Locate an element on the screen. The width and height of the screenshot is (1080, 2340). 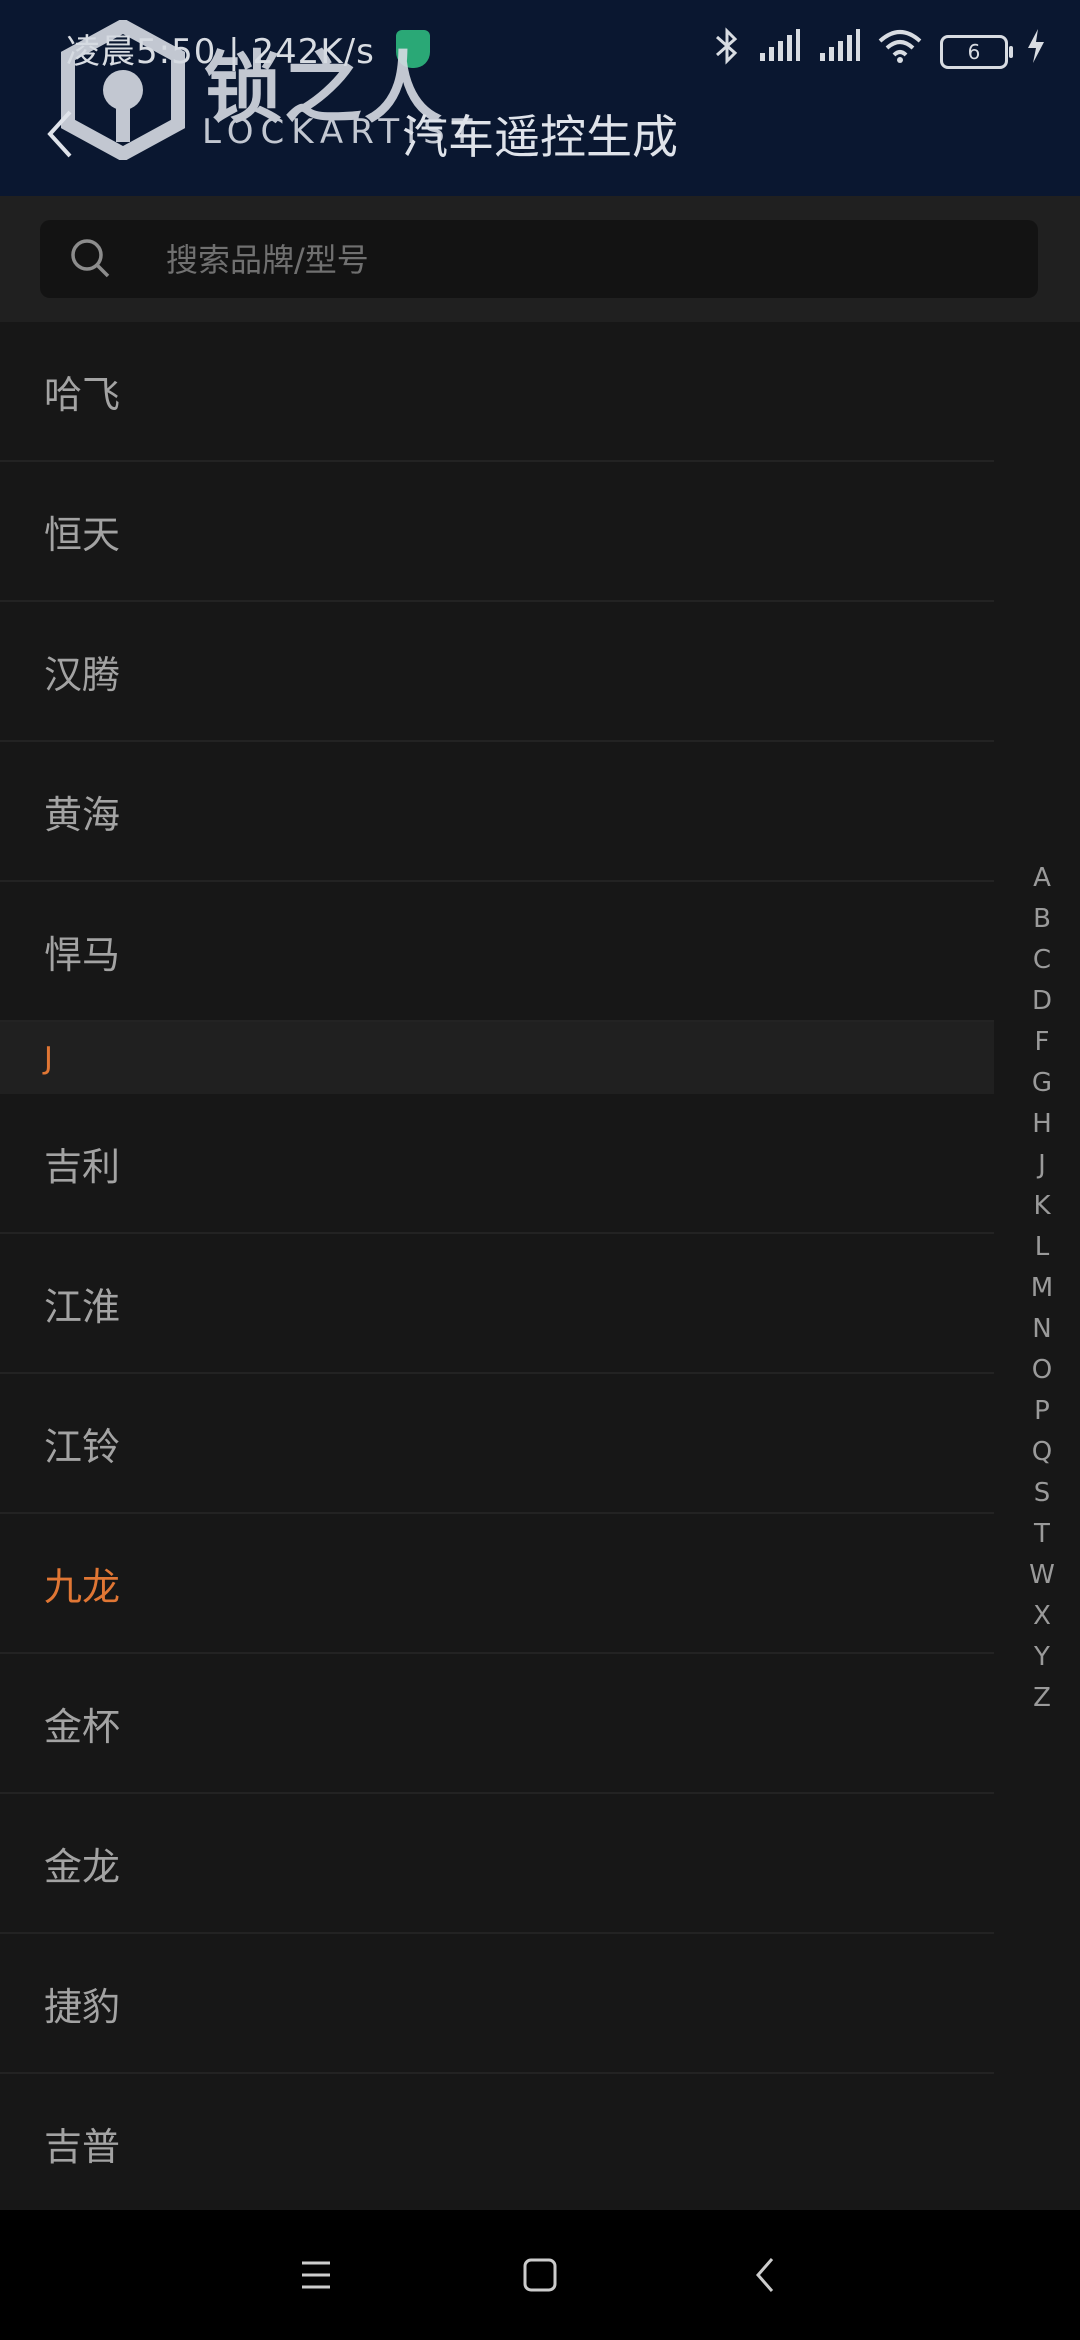
menu-icon is located at coordinates (316, 2275).